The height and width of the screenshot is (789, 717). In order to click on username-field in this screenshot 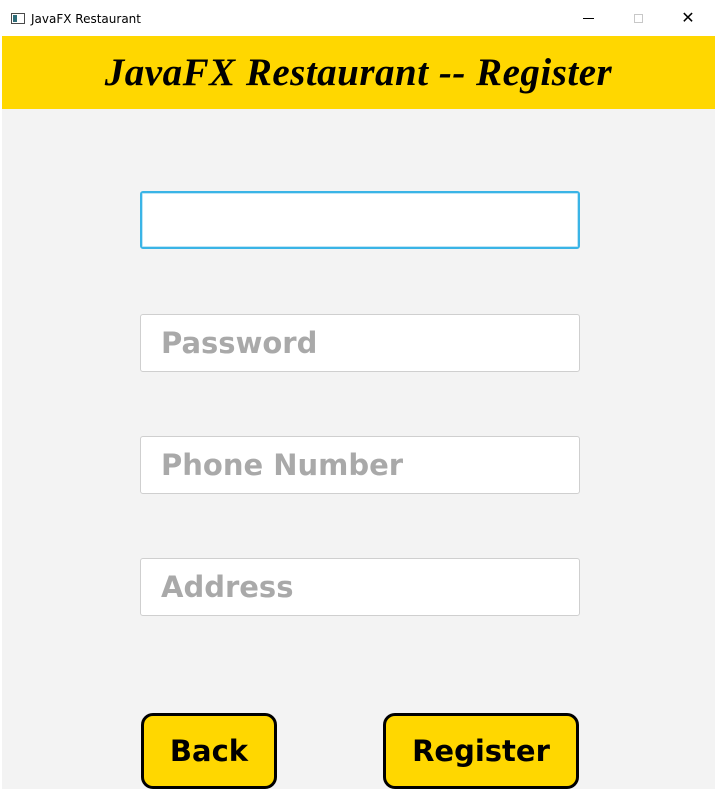, I will do `click(360, 220)`.